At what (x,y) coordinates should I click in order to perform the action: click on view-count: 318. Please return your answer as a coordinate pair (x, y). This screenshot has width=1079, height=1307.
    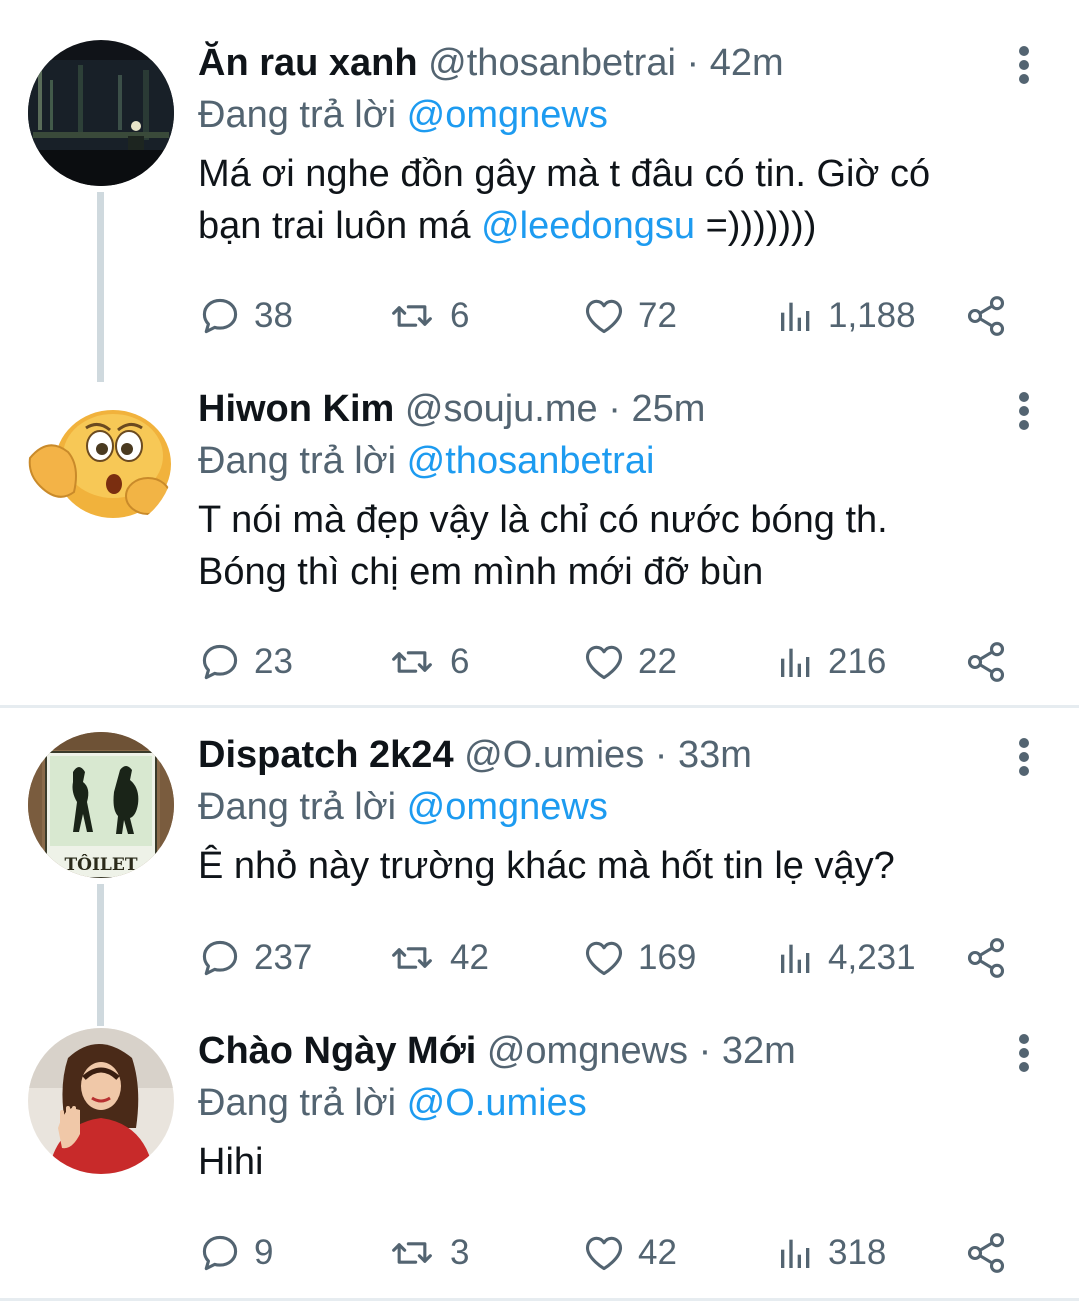
    Looking at the image, I should click on (857, 1252).